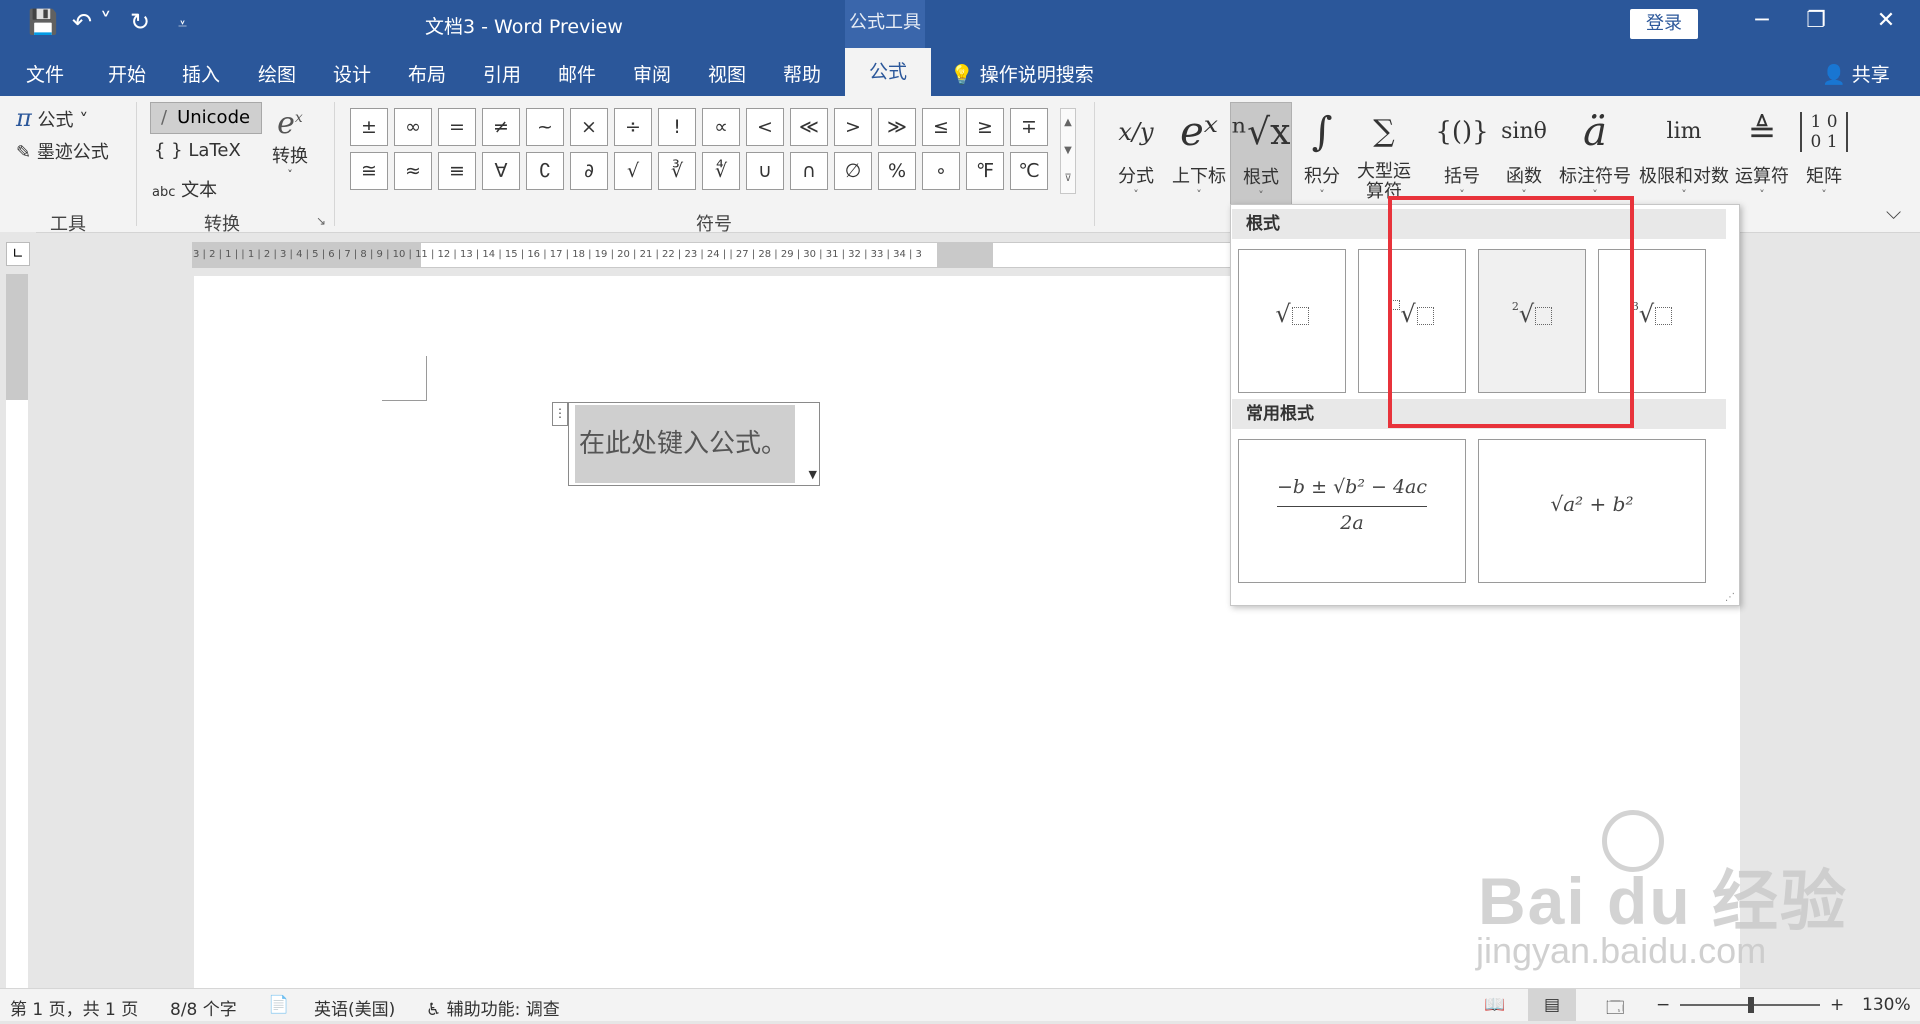 Image resolution: width=1920 pixels, height=1024 pixels. What do you see at coordinates (765, 127) in the screenshot?
I see `symbol-button: <` at bounding box center [765, 127].